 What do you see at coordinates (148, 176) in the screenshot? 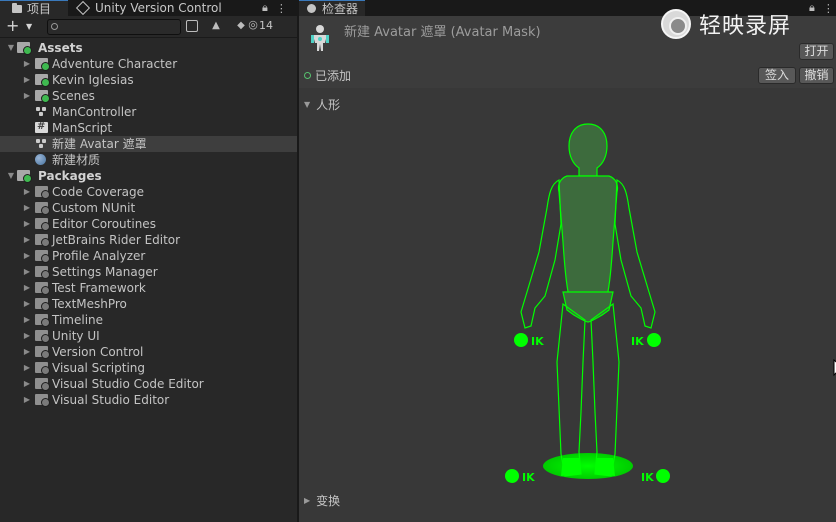
I see `tree-root-packages: ▼ Packages` at bounding box center [148, 176].